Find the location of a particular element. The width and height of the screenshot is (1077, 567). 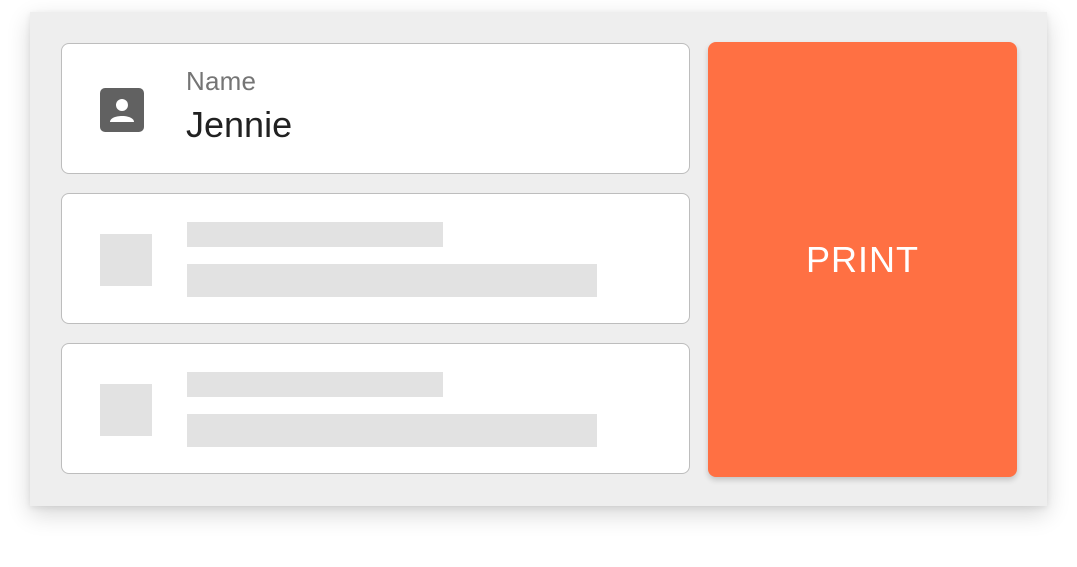

contact-name-card: Name Jennie is located at coordinates (375, 108).